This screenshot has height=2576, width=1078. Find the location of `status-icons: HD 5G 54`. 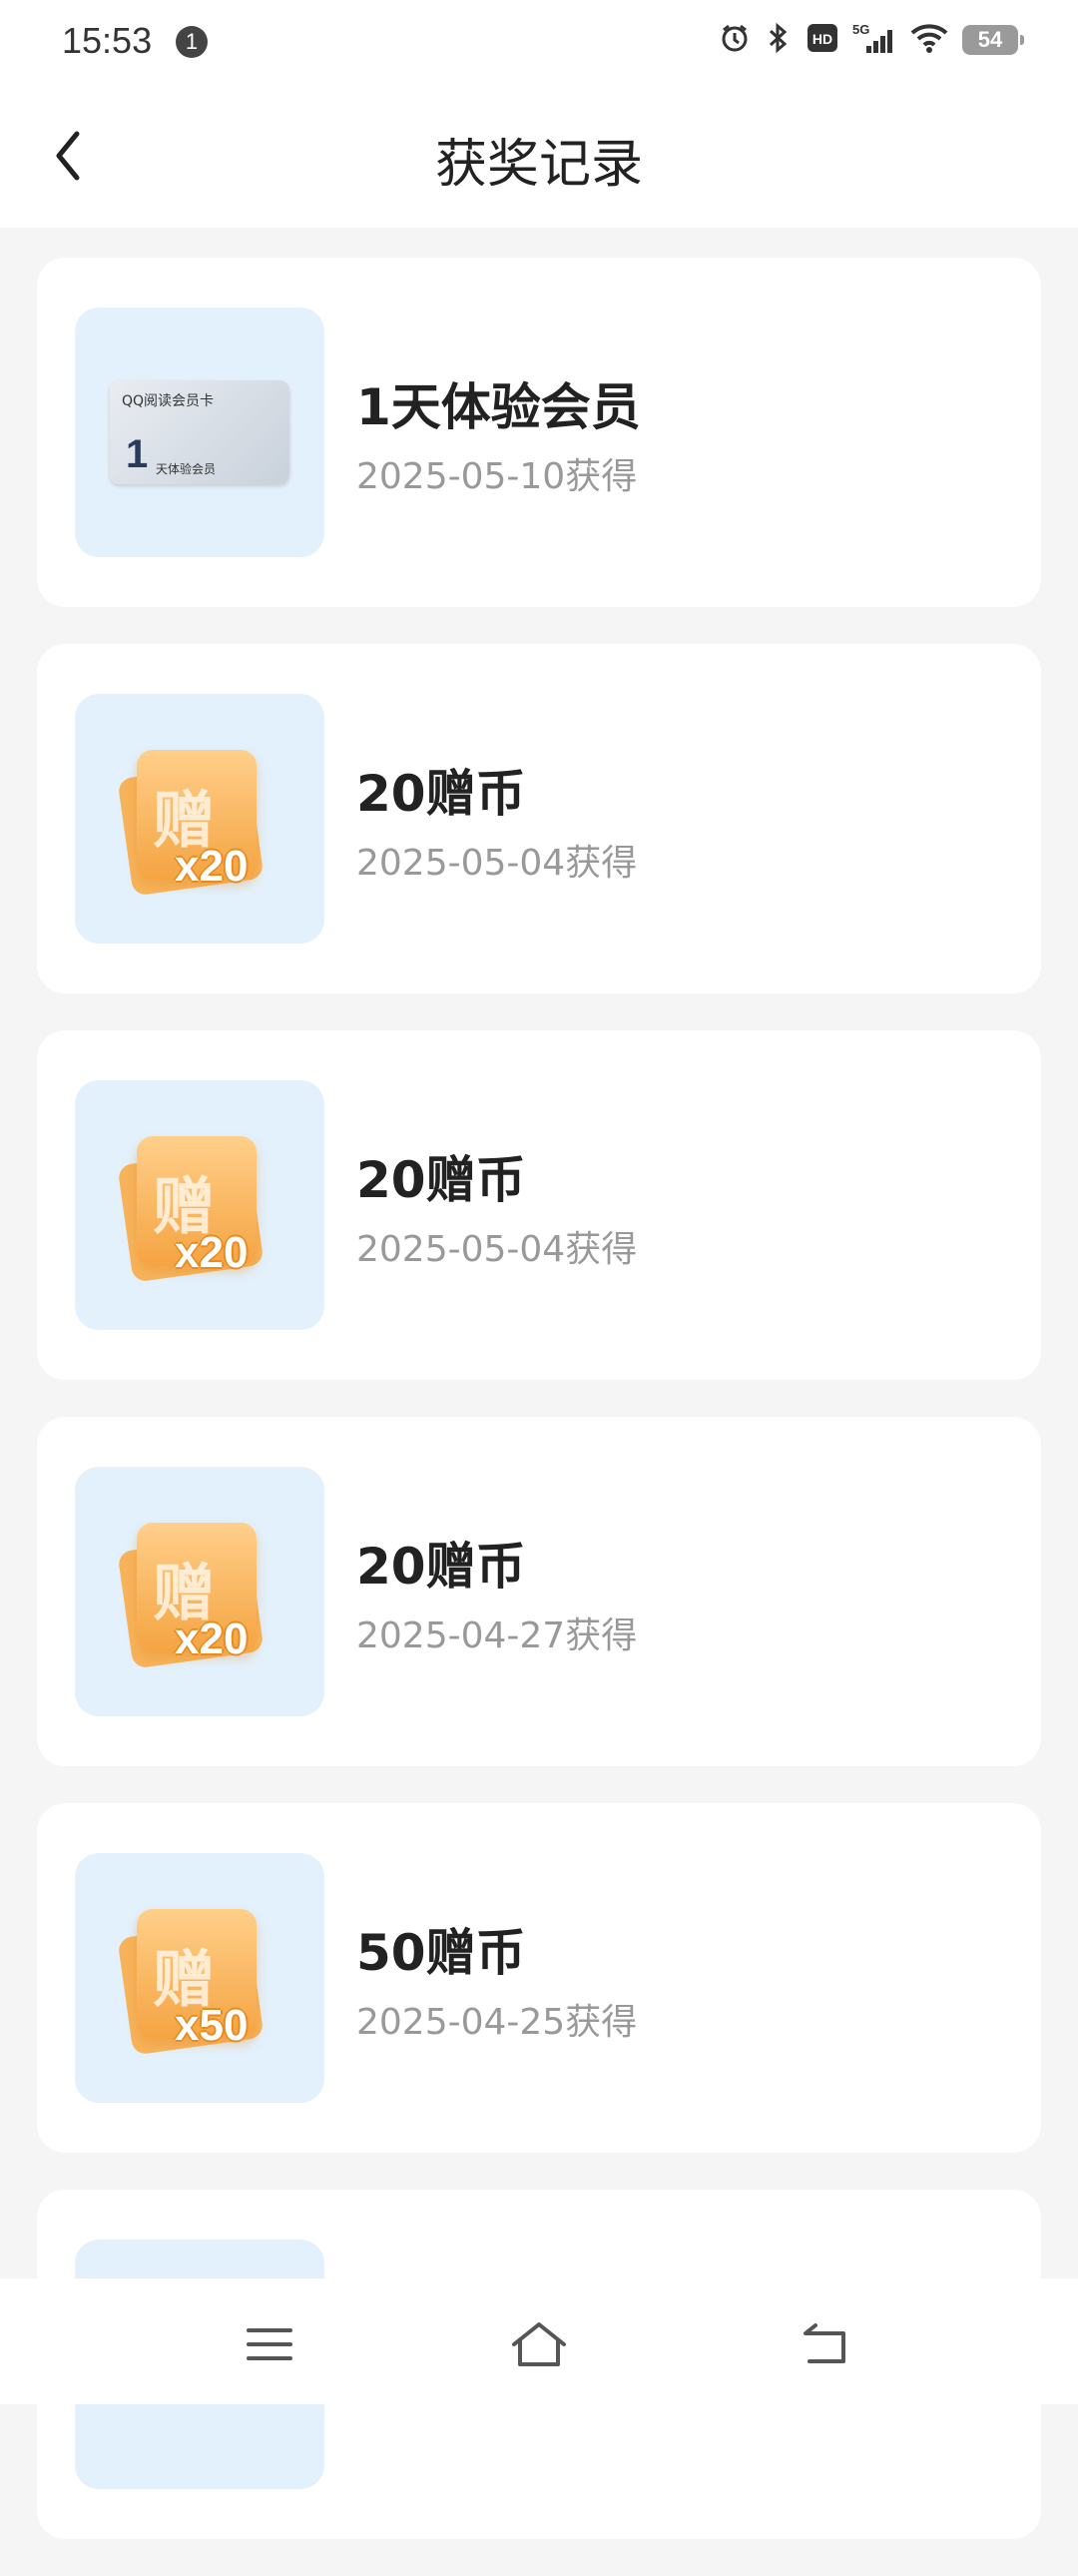

status-icons: HD 5G 54 is located at coordinates (871, 40).